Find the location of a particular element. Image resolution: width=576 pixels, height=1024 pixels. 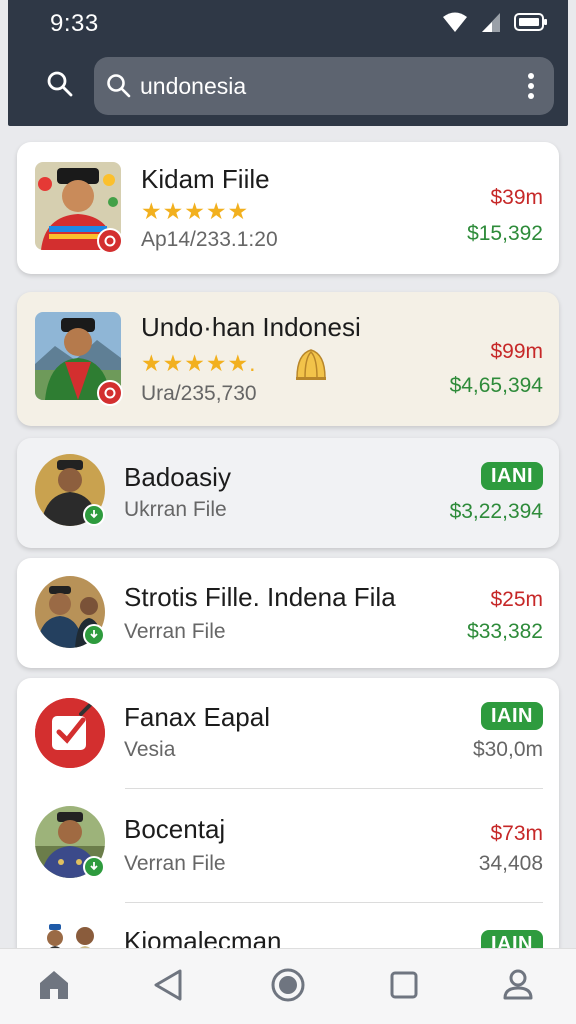

profile-icon is located at coordinates (518, 987).